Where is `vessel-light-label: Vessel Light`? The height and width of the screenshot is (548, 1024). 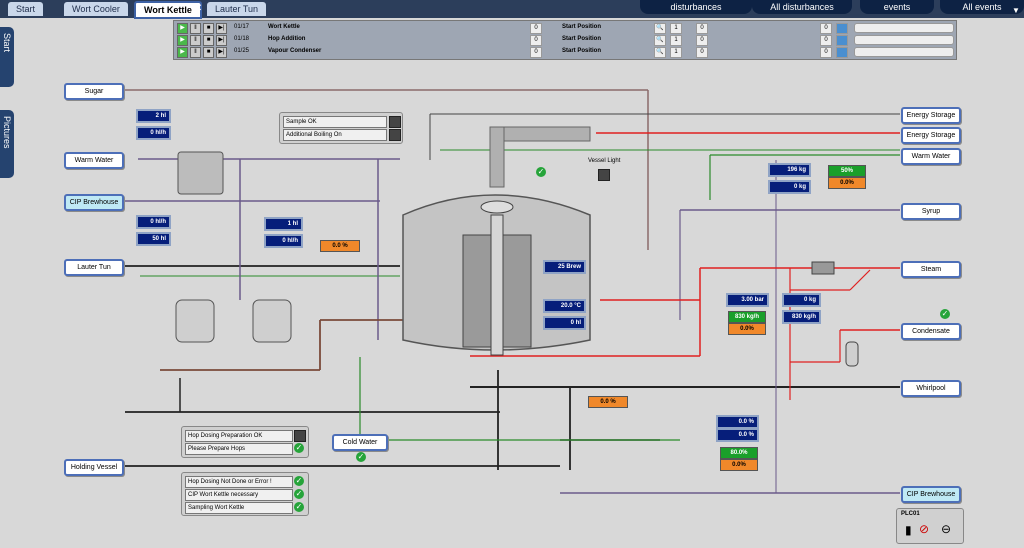
vessel-light-label: Vessel Light is located at coordinates (604, 161).